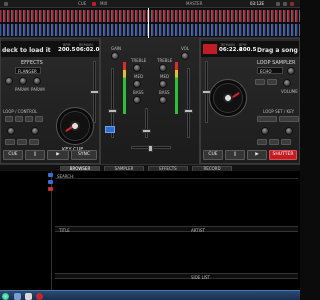 This screenshot has height=300, width=320. I want to click on cue-toggle, so click(94, 4).